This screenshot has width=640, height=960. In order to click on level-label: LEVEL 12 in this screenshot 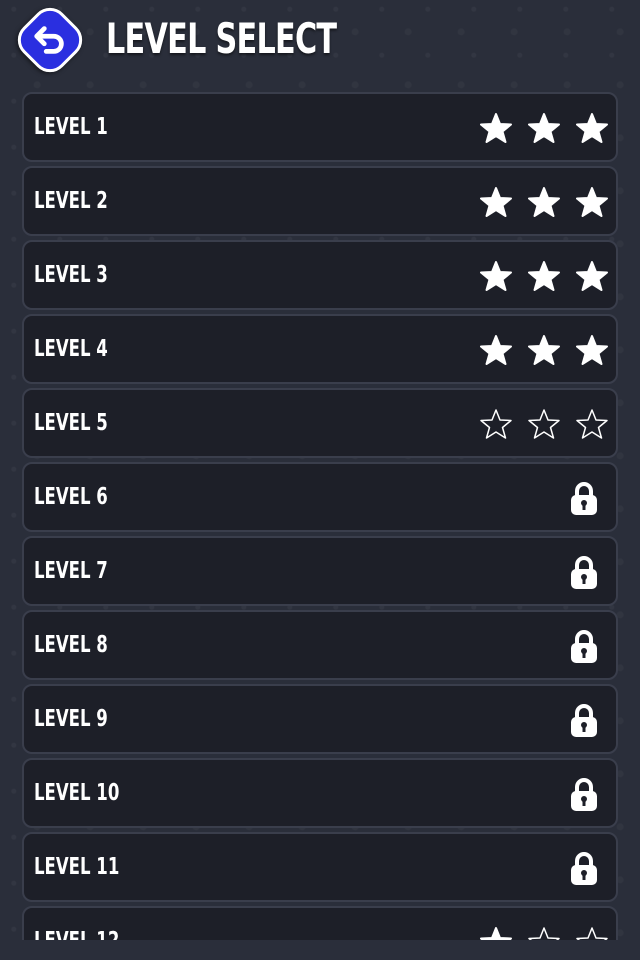, I will do `click(76, 934)`.